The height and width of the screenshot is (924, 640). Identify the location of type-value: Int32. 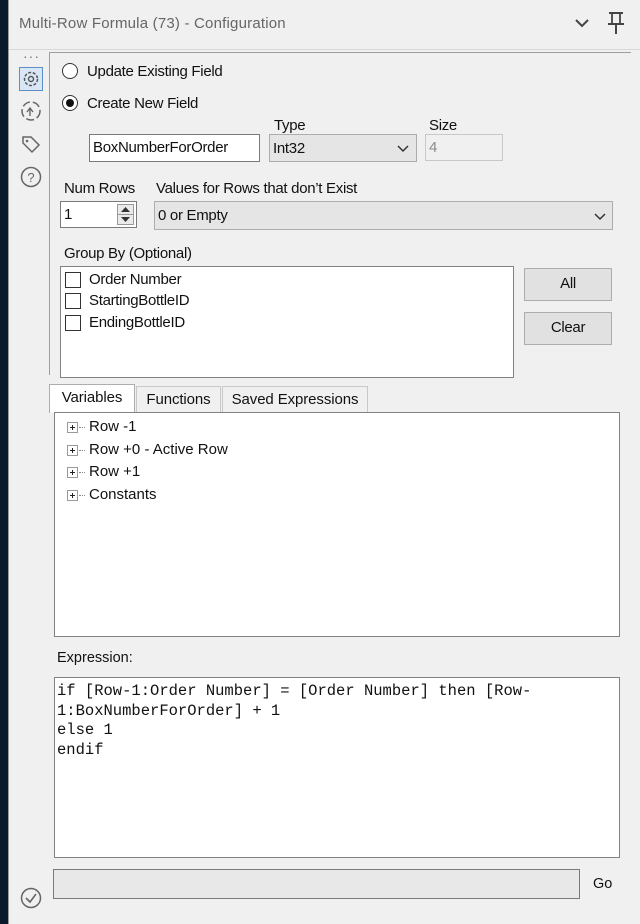
(289, 148).